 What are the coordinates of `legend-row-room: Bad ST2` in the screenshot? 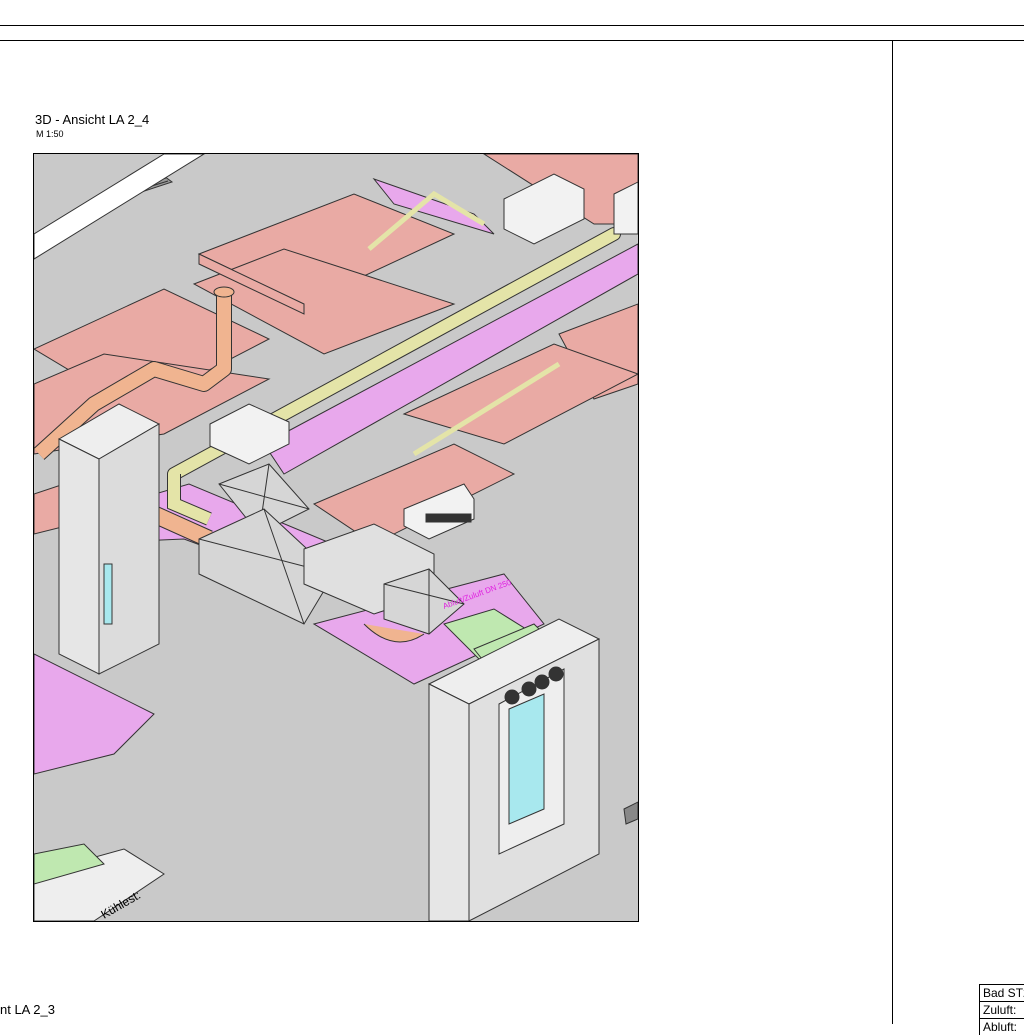 It's located at (1001, 992).